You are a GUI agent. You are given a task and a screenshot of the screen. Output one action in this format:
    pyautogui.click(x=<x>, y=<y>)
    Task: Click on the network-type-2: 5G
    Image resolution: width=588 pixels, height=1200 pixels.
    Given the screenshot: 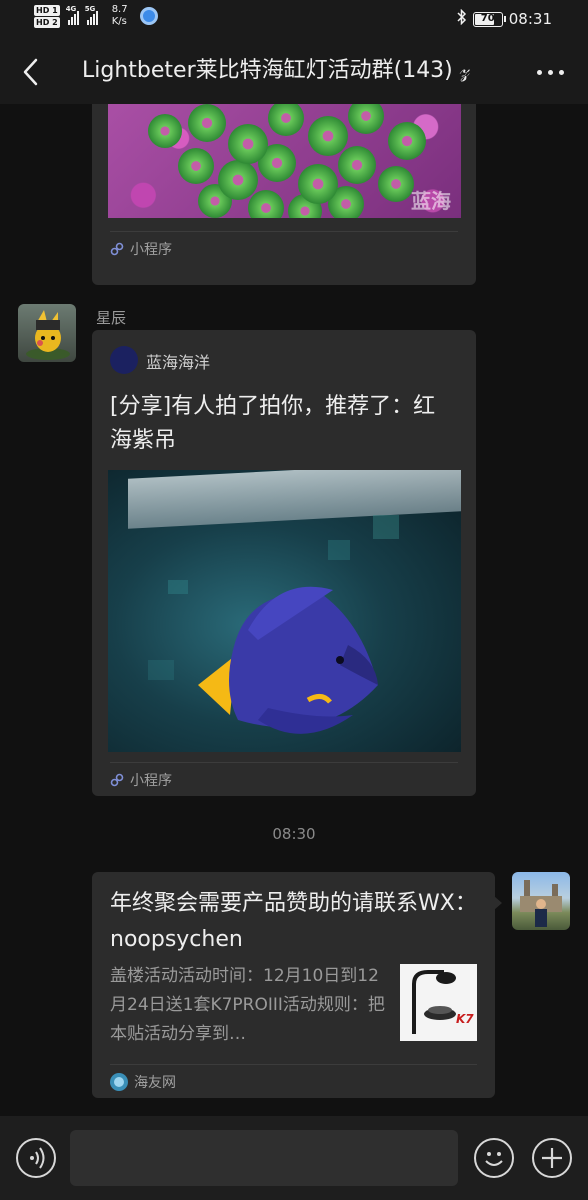 What is the action you would take?
    pyautogui.click(x=90, y=9)
    